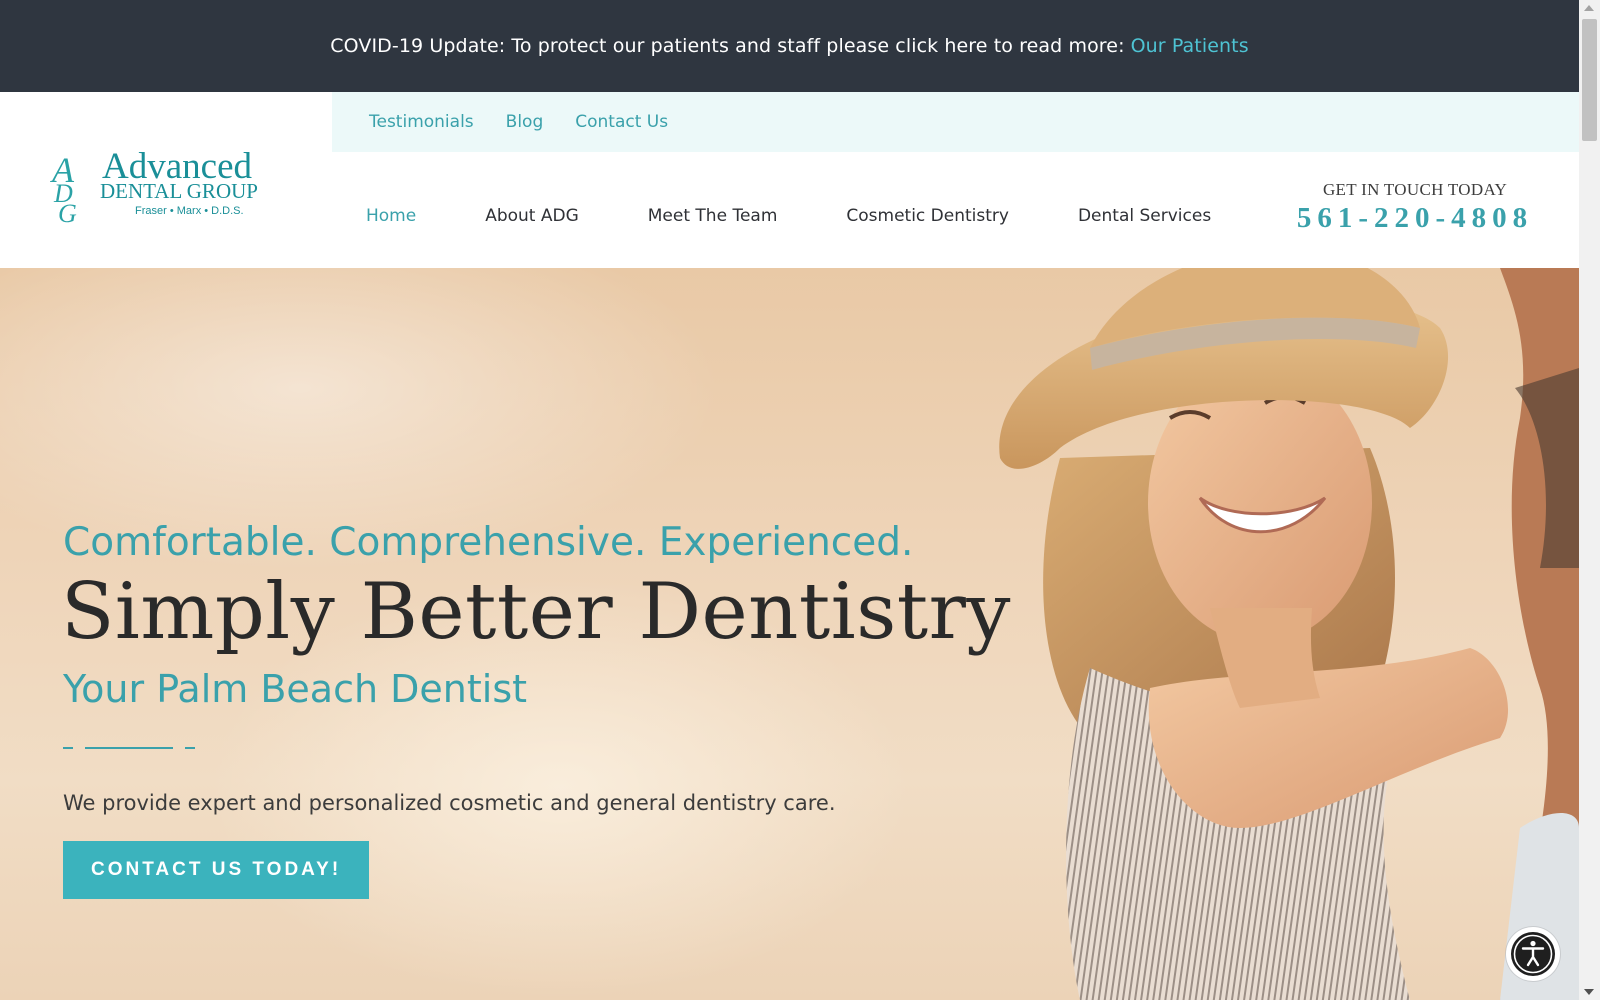  I want to click on phone-number-link: 561-220-4808, so click(1415, 218).